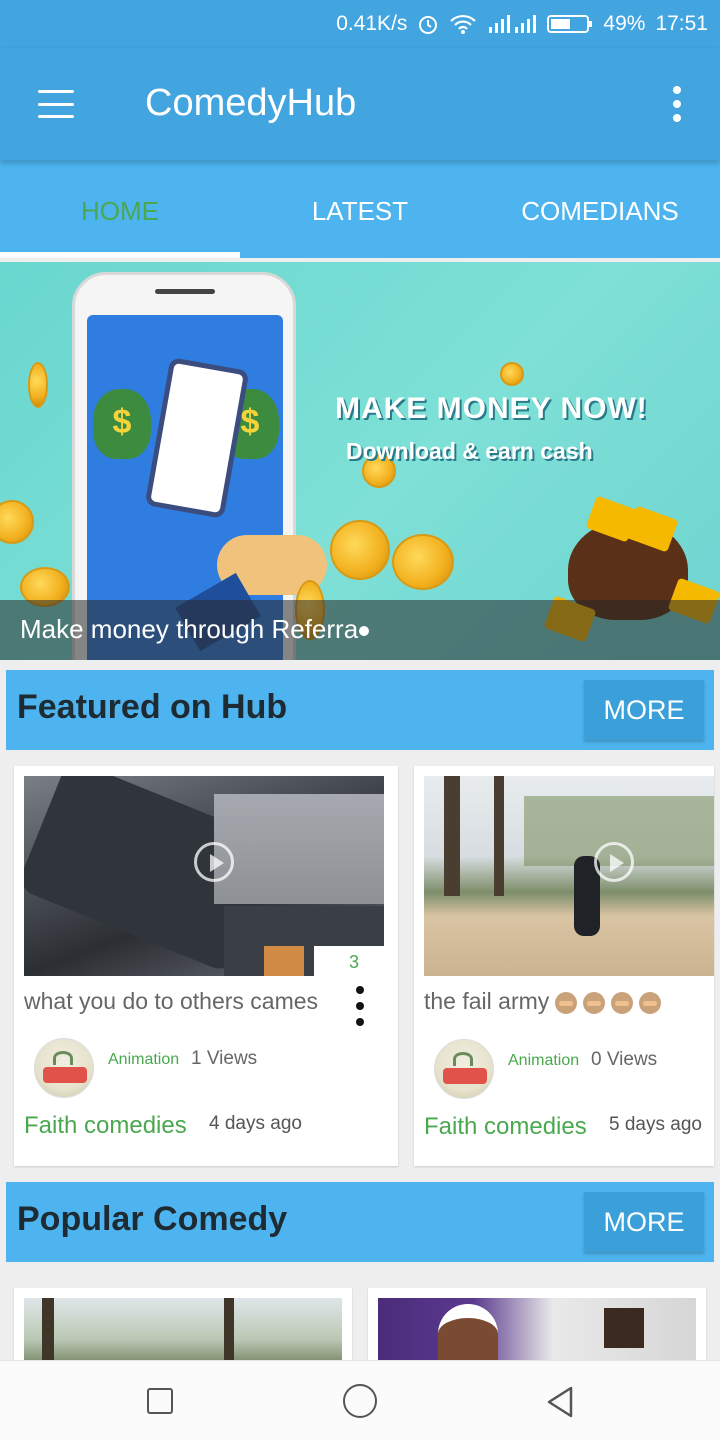 This screenshot has height=1440, width=720. What do you see at coordinates (171, 1001) in the screenshot?
I see `video-title: what you do to others cames` at bounding box center [171, 1001].